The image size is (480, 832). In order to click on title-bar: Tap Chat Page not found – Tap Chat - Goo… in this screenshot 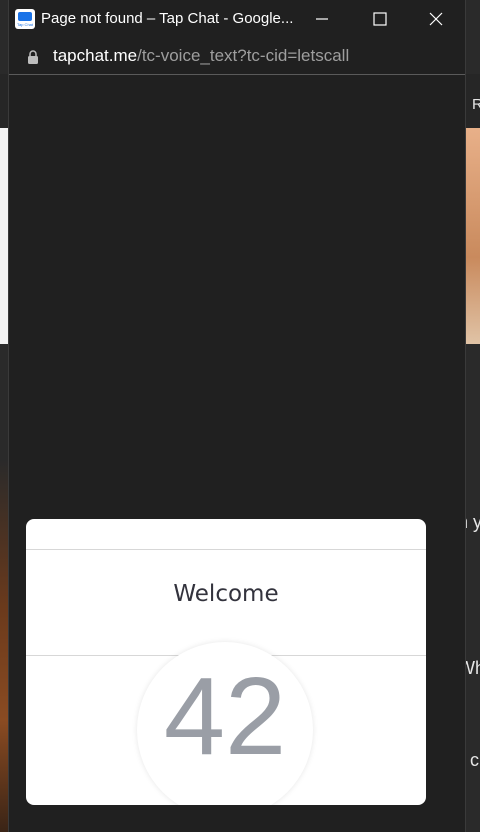, I will do `click(237, 19)`.